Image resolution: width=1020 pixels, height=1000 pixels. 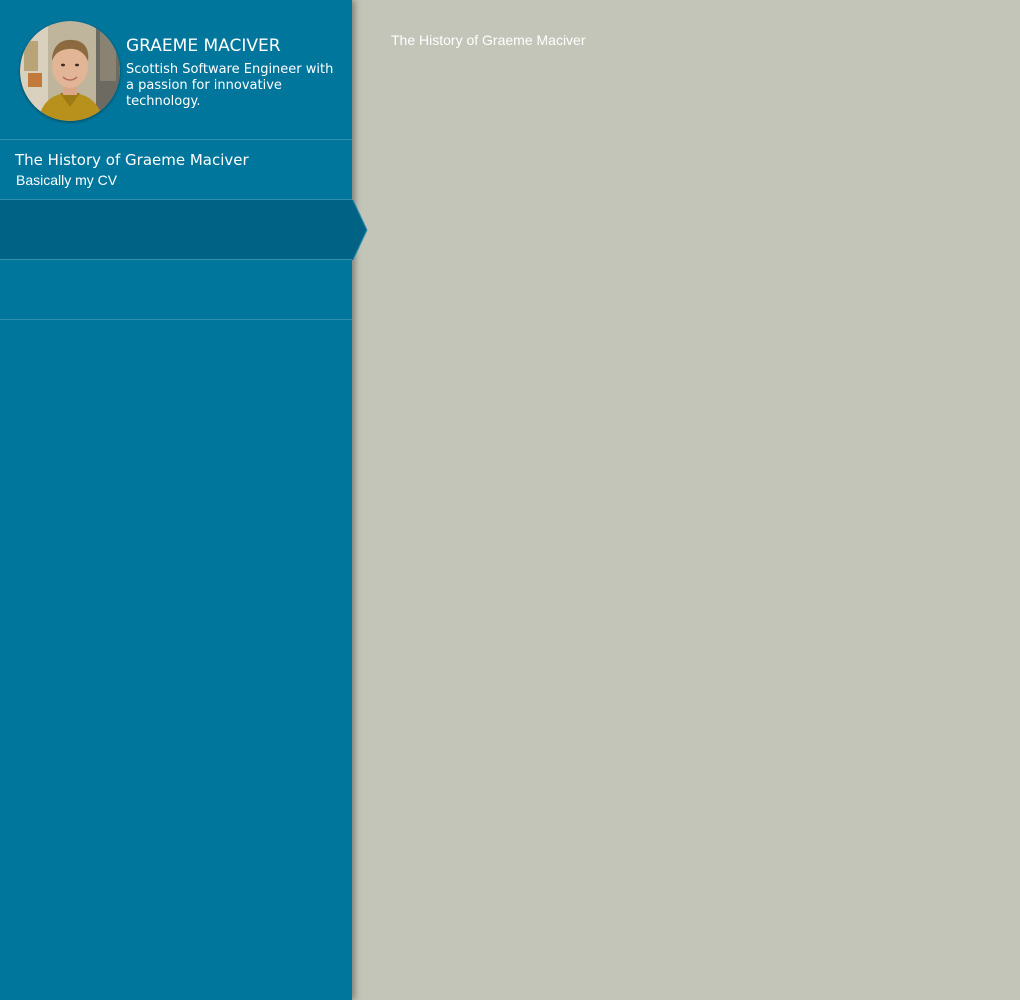 I want to click on profile-name: GRAEME MACIVER, so click(x=203, y=46).